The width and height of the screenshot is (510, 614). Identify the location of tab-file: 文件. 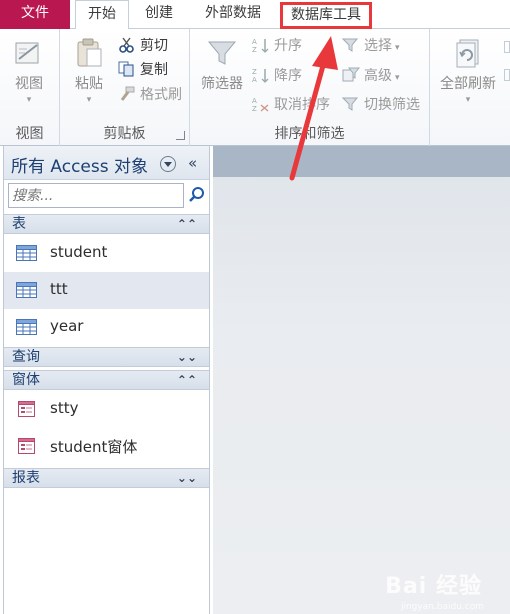
(35, 14).